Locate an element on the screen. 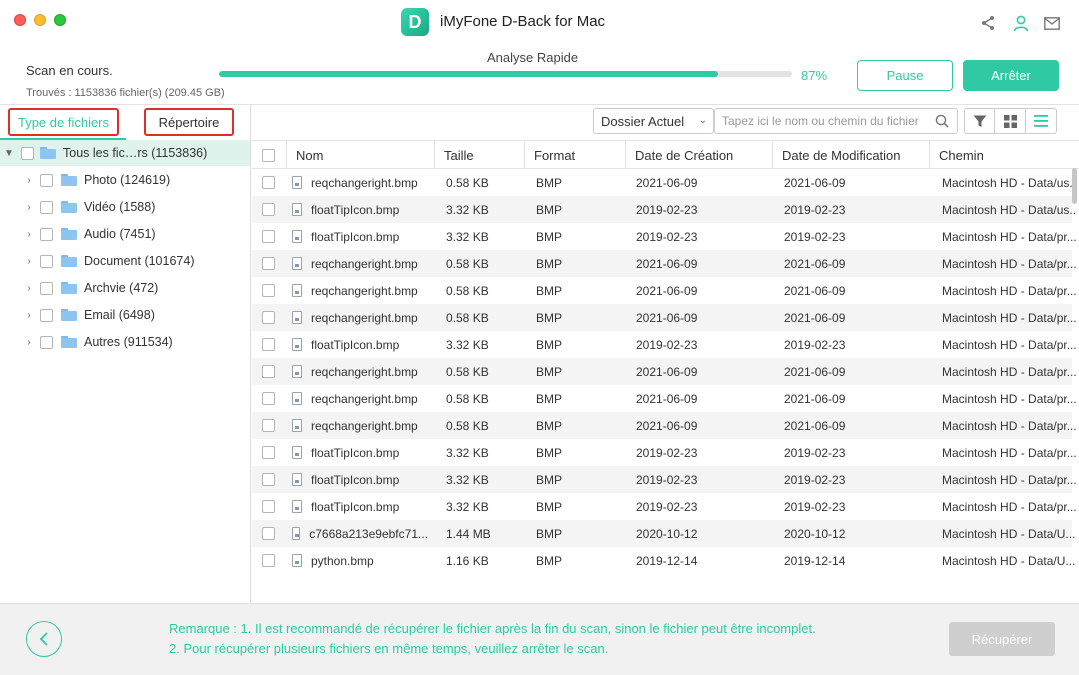 The height and width of the screenshot is (675, 1079). zoom-window-button is located at coordinates (60, 20).